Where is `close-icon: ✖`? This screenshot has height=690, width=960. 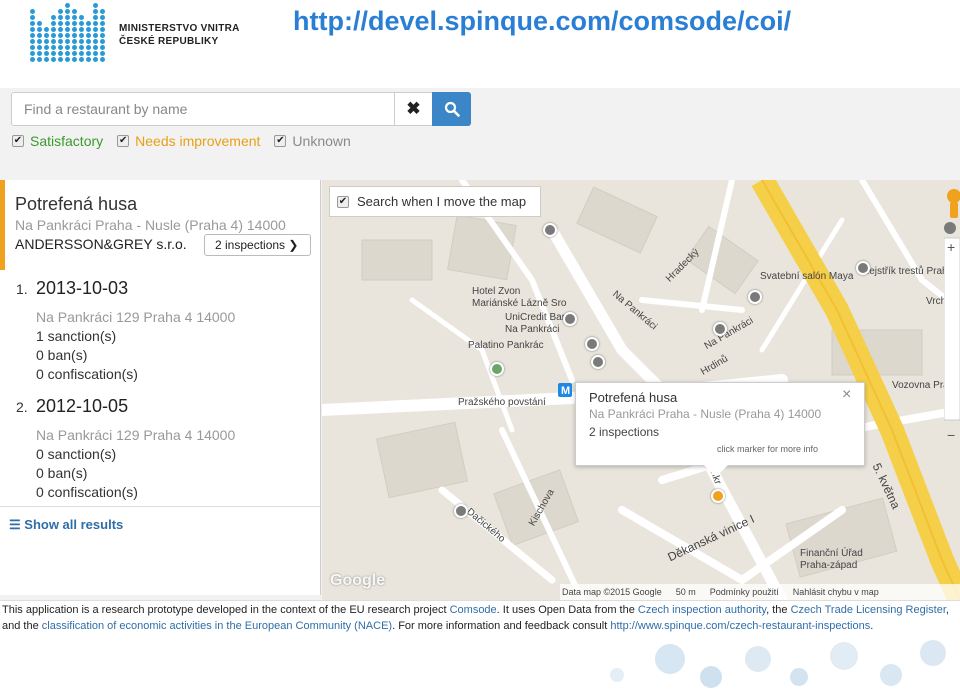 close-icon: ✖ is located at coordinates (413, 108).